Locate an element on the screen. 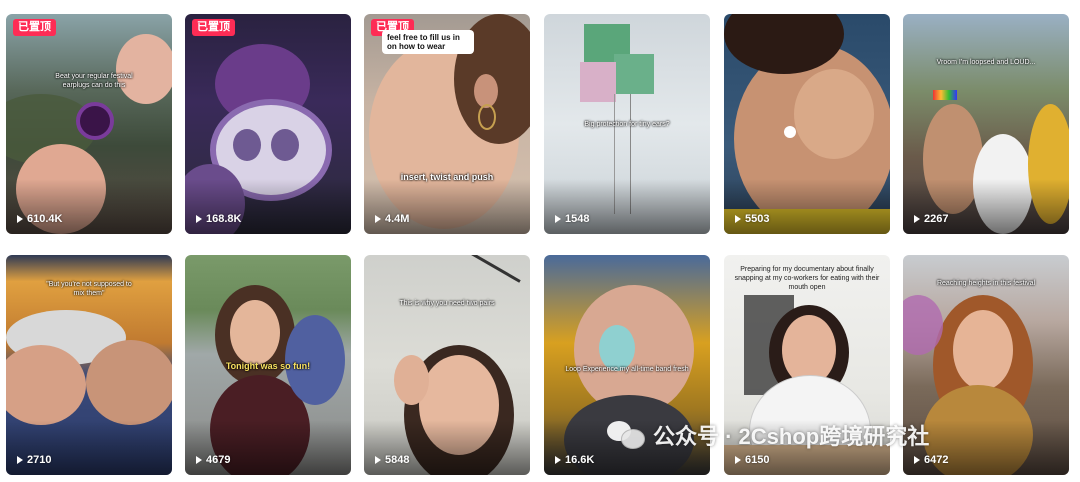 The image size is (1080, 482). video-tile: Tonight was so fun! 4679 is located at coordinates (268, 365).